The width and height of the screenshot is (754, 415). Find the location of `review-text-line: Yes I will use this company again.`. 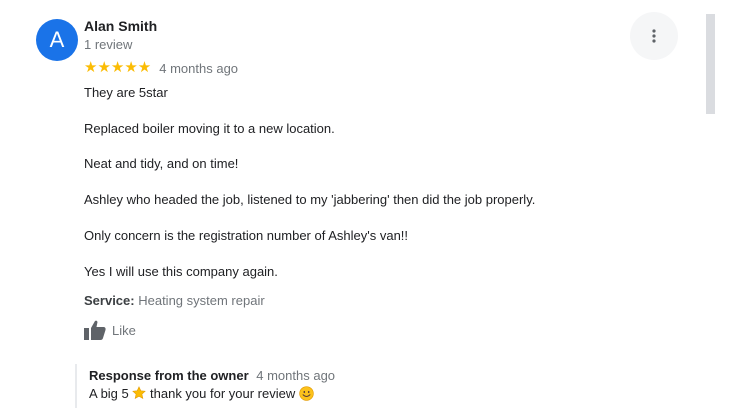

review-text-line: Yes I will use this company again. is located at coordinates (181, 271).